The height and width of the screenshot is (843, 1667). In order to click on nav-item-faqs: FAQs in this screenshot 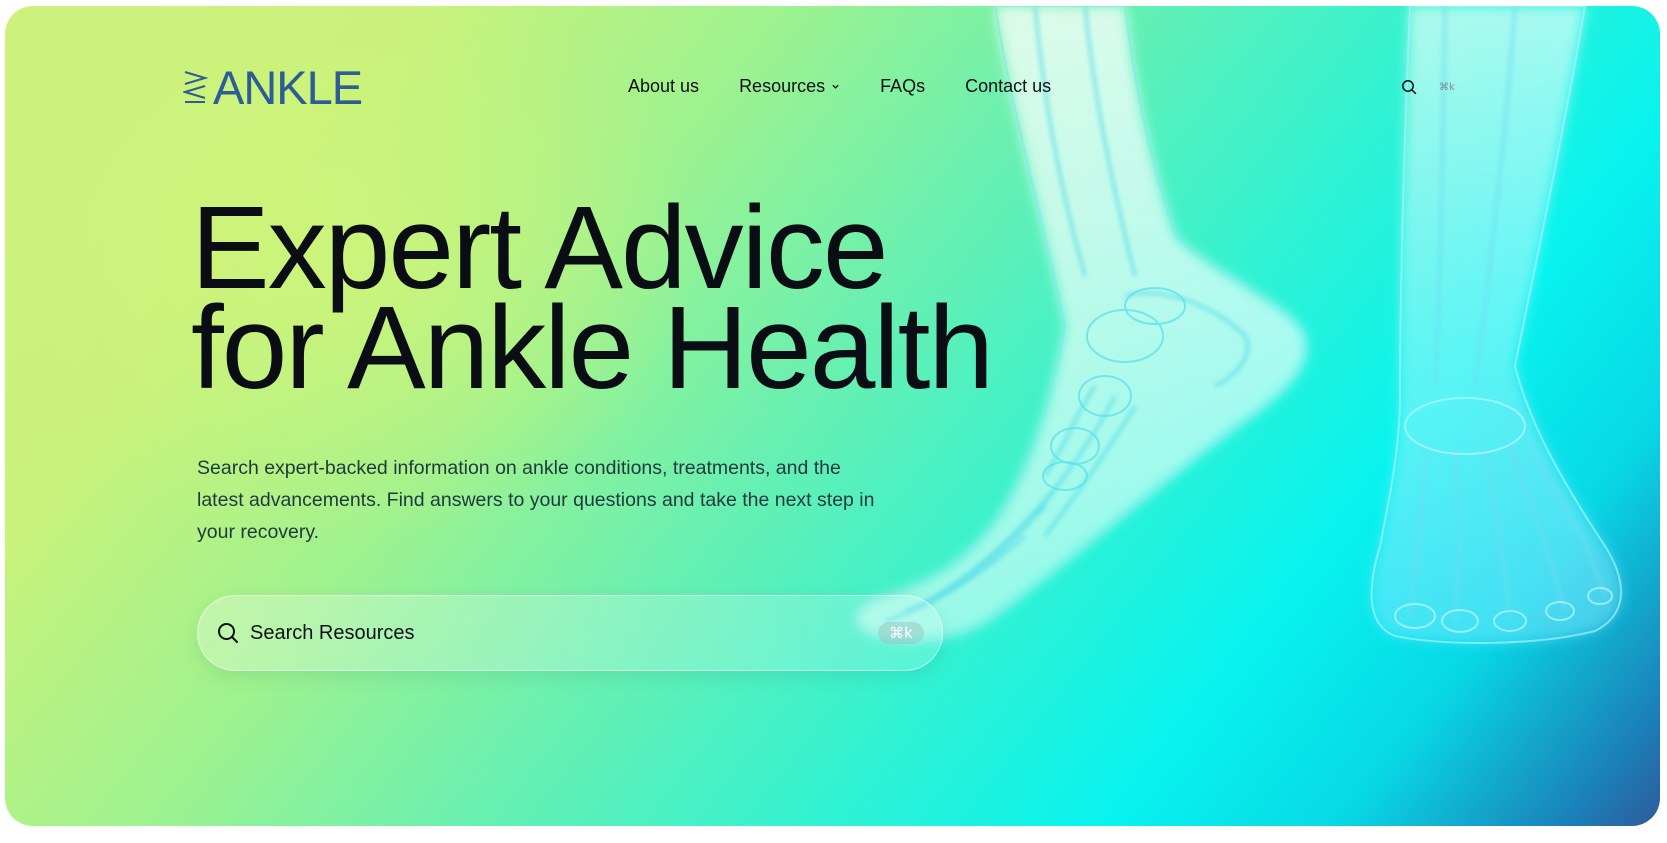, I will do `click(902, 86)`.